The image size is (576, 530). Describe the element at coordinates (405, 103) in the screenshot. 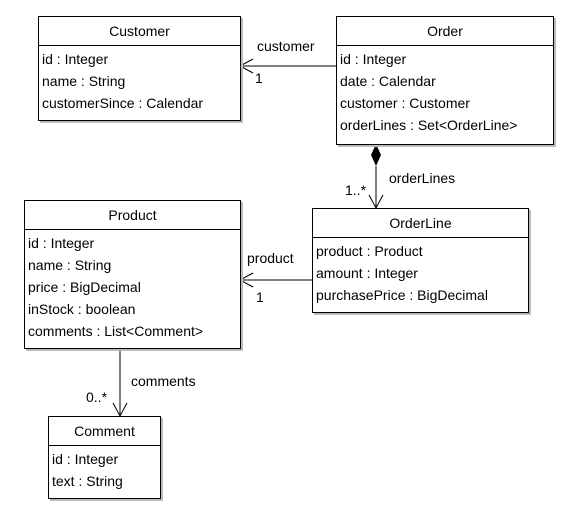

I see `attribute: customer : Customer` at that location.